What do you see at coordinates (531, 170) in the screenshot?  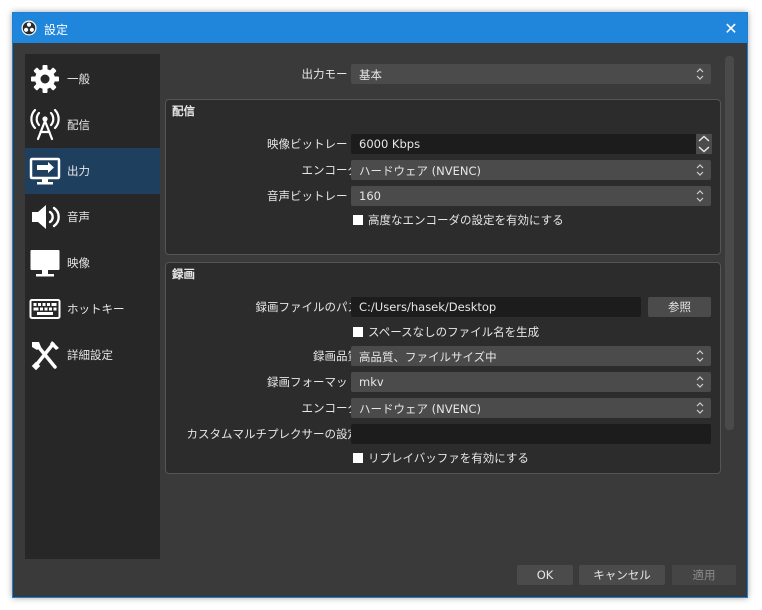 I see `stream-encoder-select: ハードウェア (NVENC)` at bounding box center [531, 170].